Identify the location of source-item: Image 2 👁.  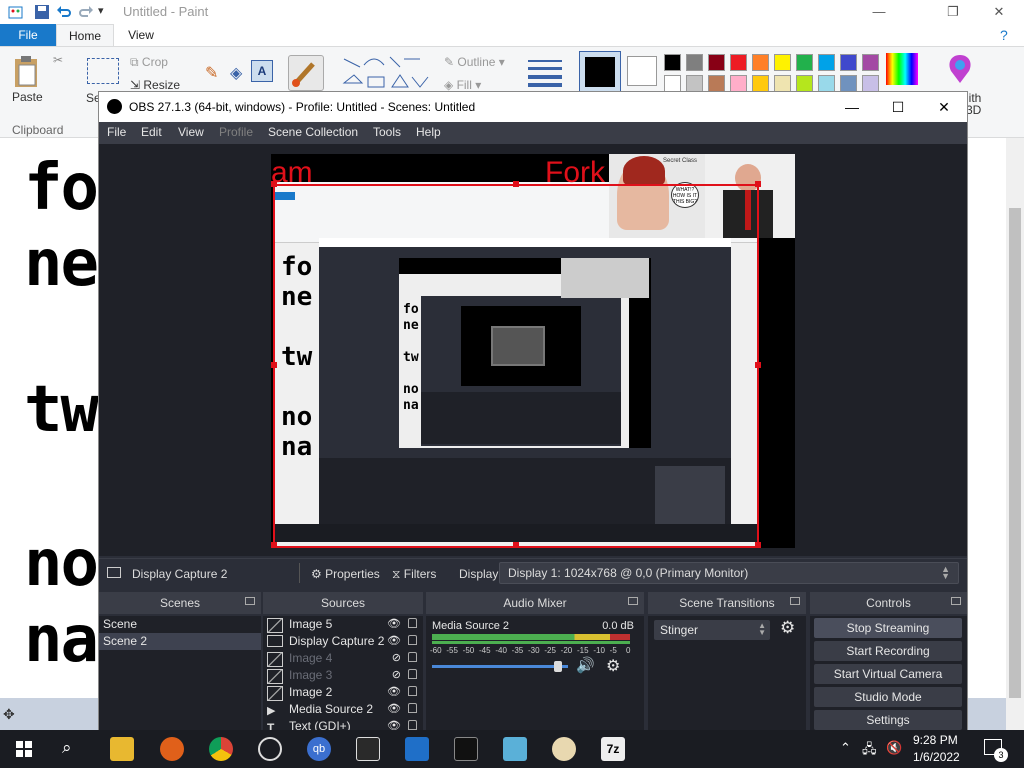
(343, 692).